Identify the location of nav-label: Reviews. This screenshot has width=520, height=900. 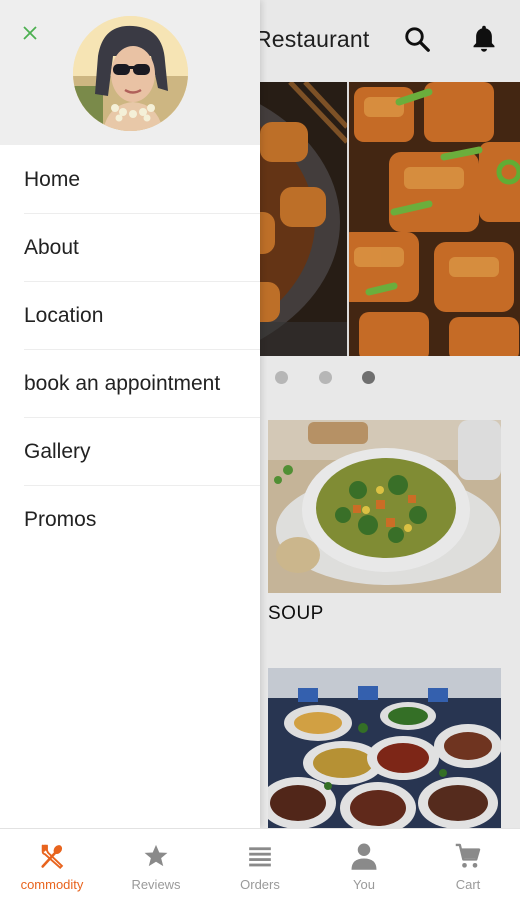
(156, 884).